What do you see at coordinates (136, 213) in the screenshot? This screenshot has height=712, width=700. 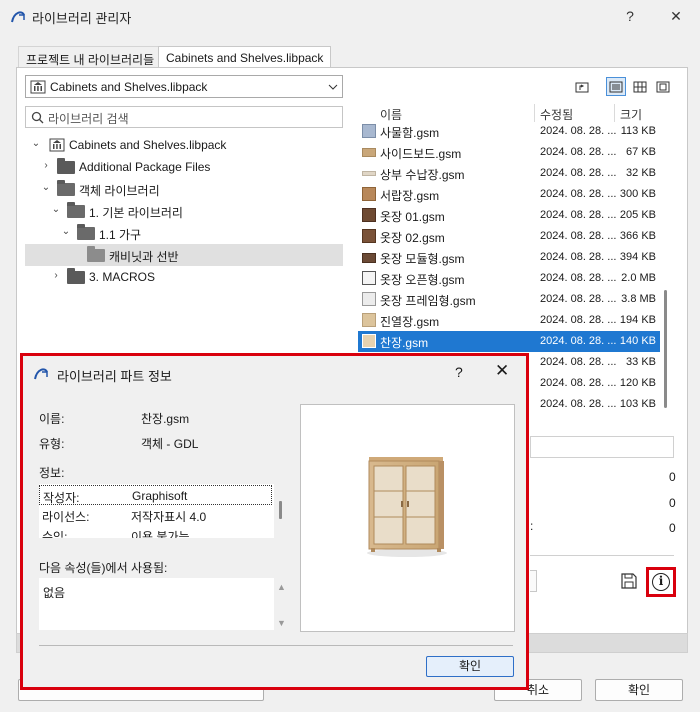 I see `tree-item-label: 1. 기본 라이브러리` at bounding box center [136, 213].